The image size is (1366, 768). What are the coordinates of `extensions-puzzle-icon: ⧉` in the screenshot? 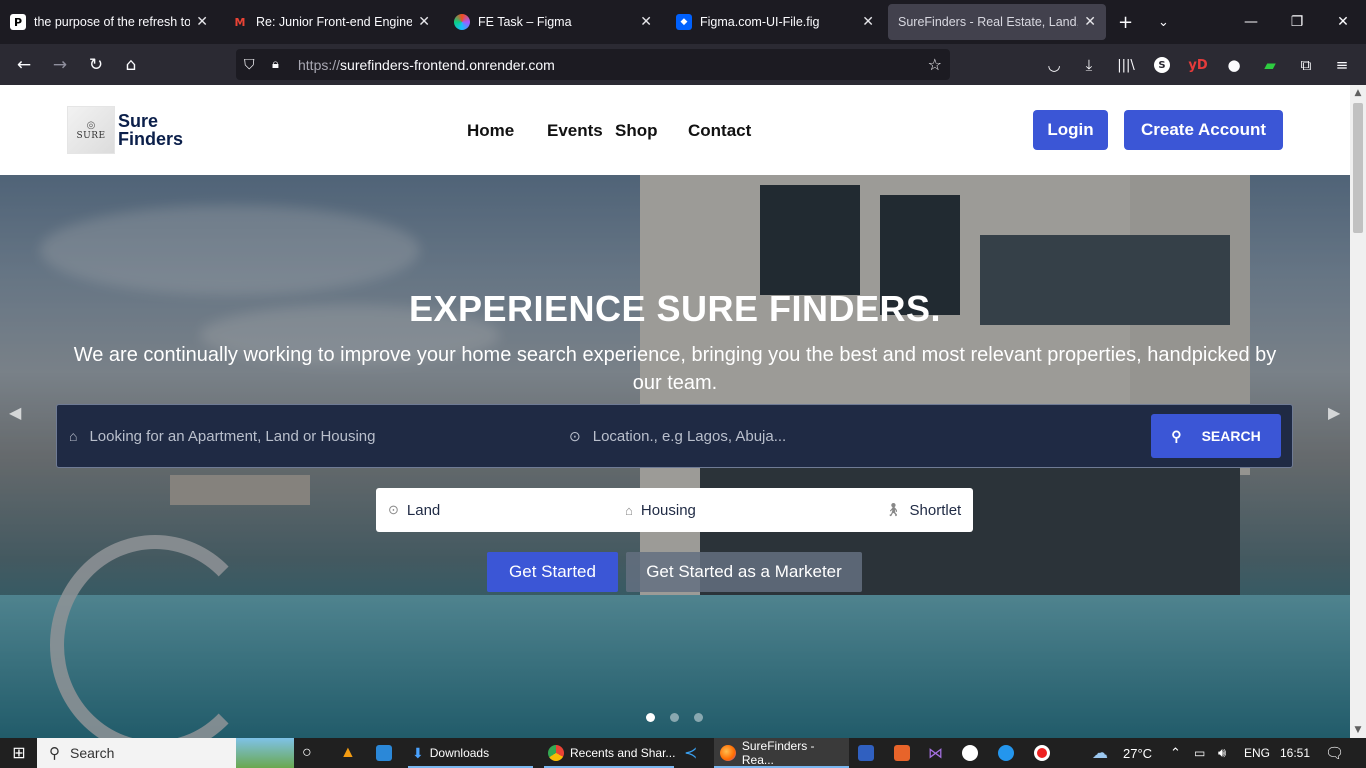 It's located at (1306, 65).